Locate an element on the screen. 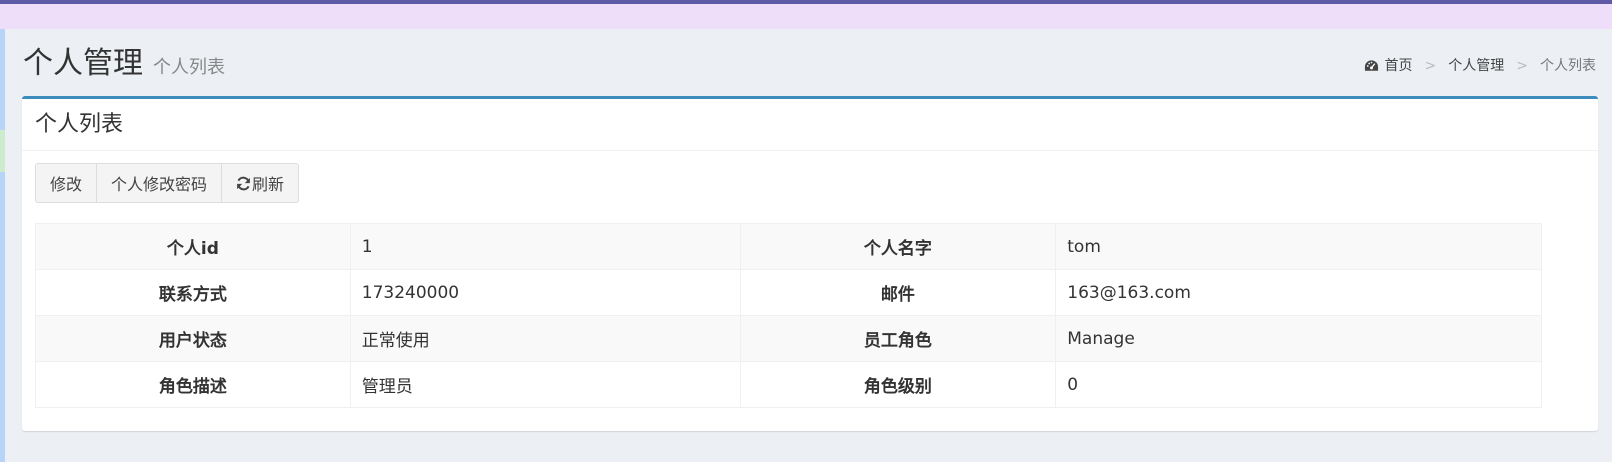  field-label: 个人id is located at coordinates (193, 246).